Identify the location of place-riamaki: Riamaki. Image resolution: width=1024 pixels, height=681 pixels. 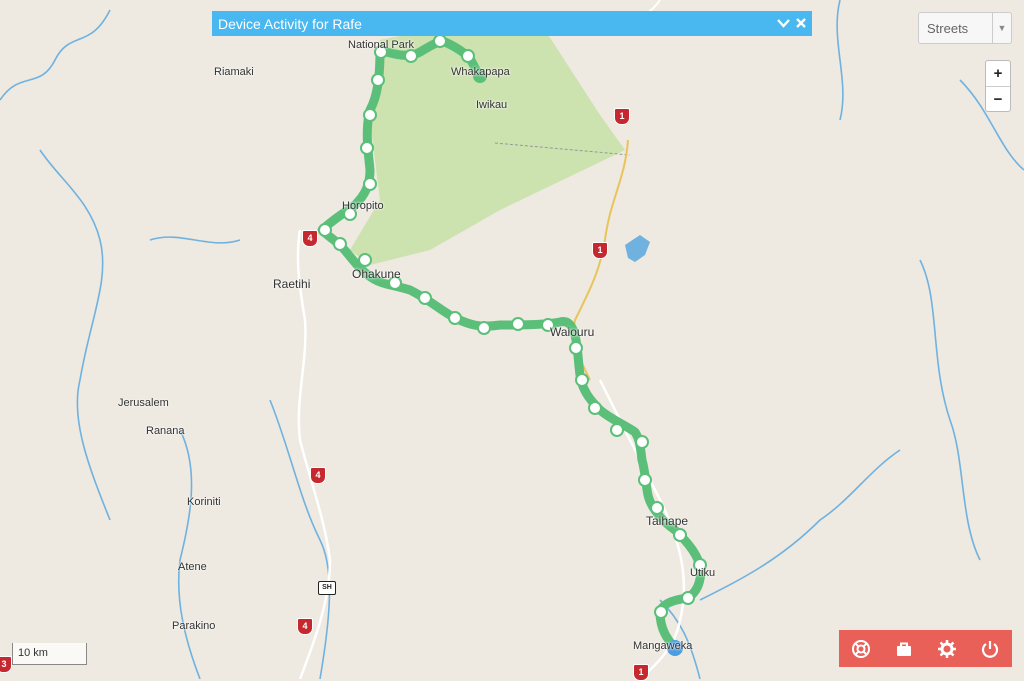
(234, 72).